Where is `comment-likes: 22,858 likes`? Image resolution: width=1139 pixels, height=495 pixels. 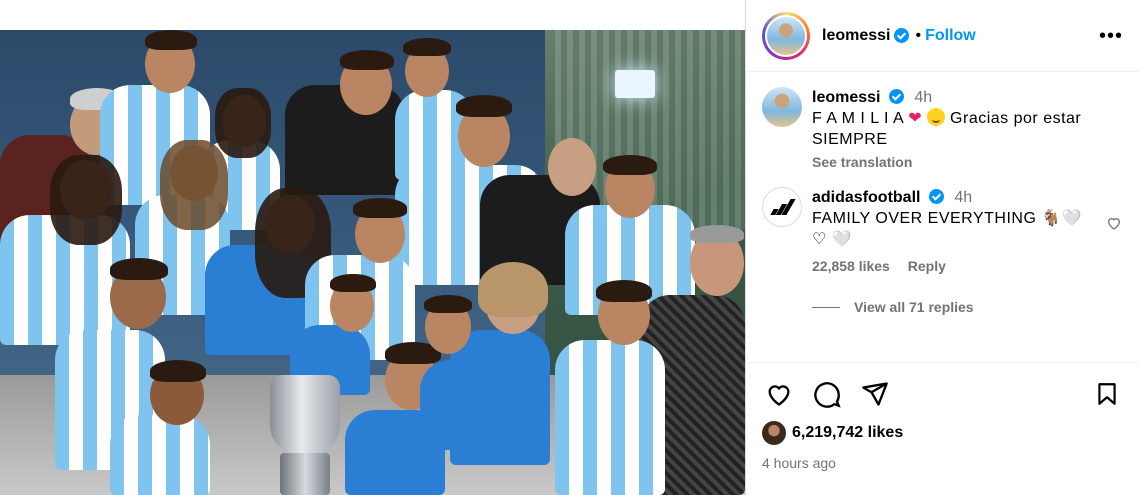
comment-likes: 22,858 likes is located at coordinates (851, 266).